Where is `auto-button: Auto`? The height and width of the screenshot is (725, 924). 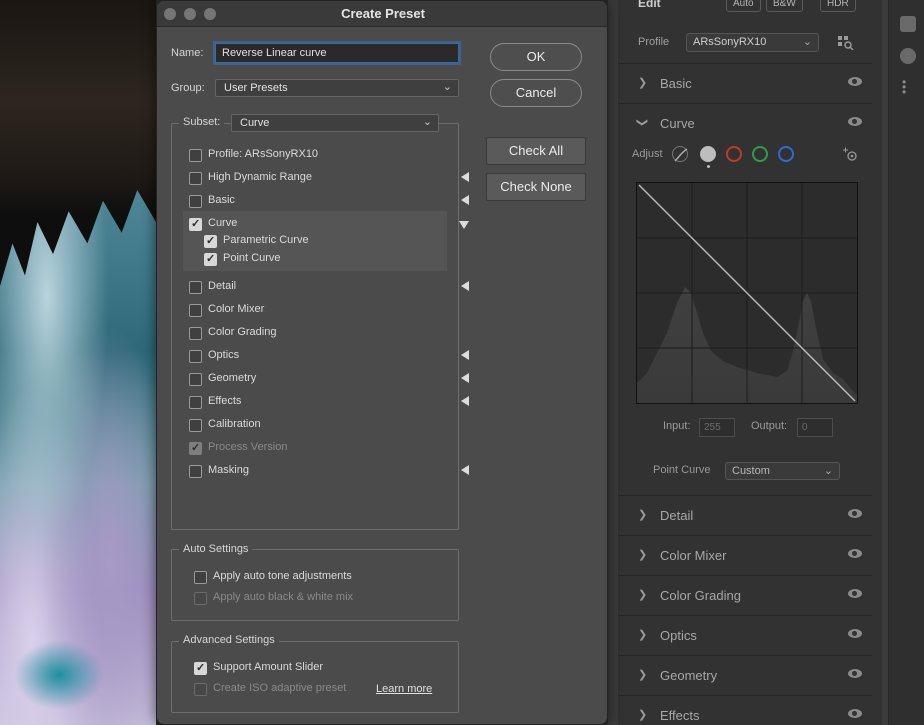 auto-button: Auto is located at coordinates (743, 6).